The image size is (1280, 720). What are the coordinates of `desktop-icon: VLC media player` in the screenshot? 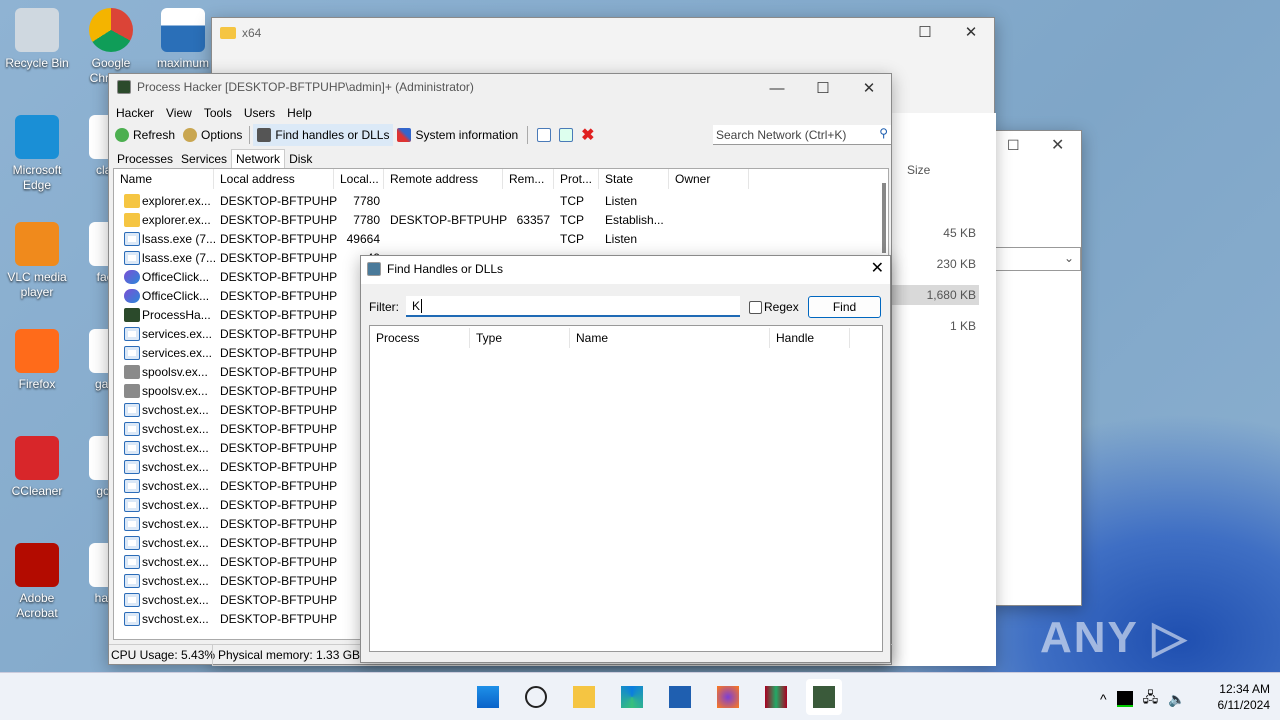 It's located at (37, 261).